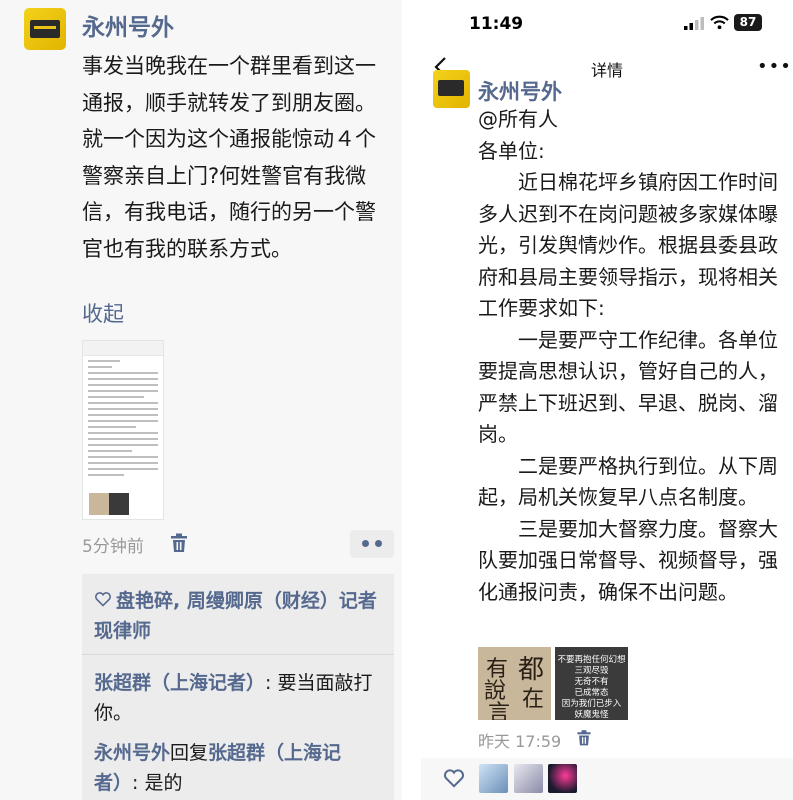 Image resolution: width=793 pixels, height=800 pixels. What do you see at coordinates (123, 430) in the screenshot?
I see `attached-screenshot-thumbnail` at bounding box center [123, 430].